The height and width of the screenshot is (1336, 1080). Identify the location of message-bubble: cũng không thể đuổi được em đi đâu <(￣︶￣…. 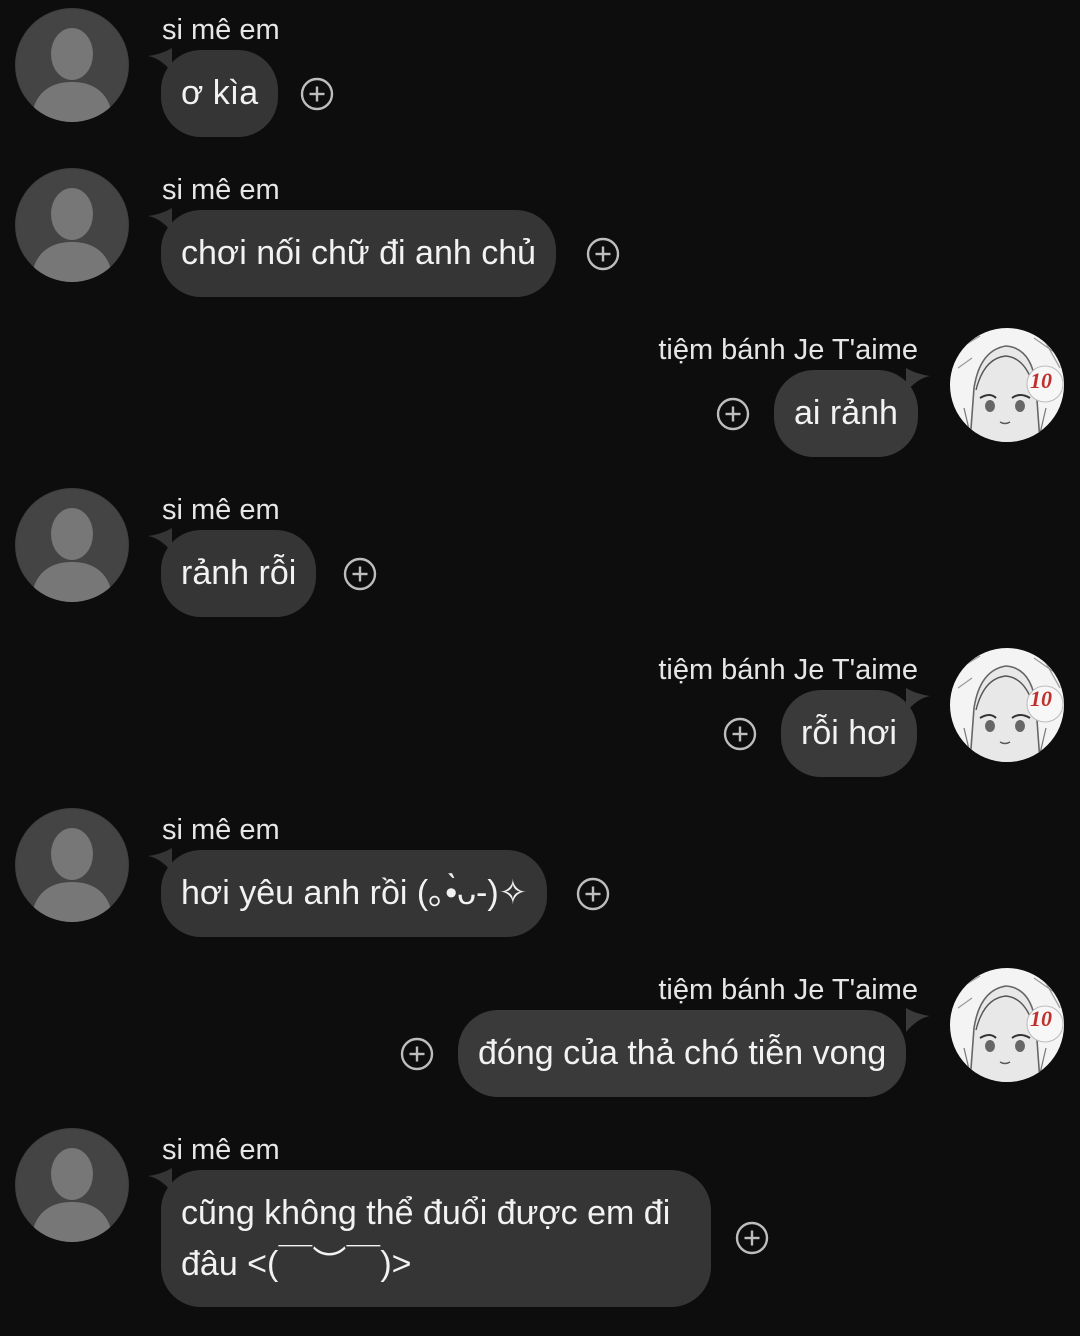
(436, 1238).